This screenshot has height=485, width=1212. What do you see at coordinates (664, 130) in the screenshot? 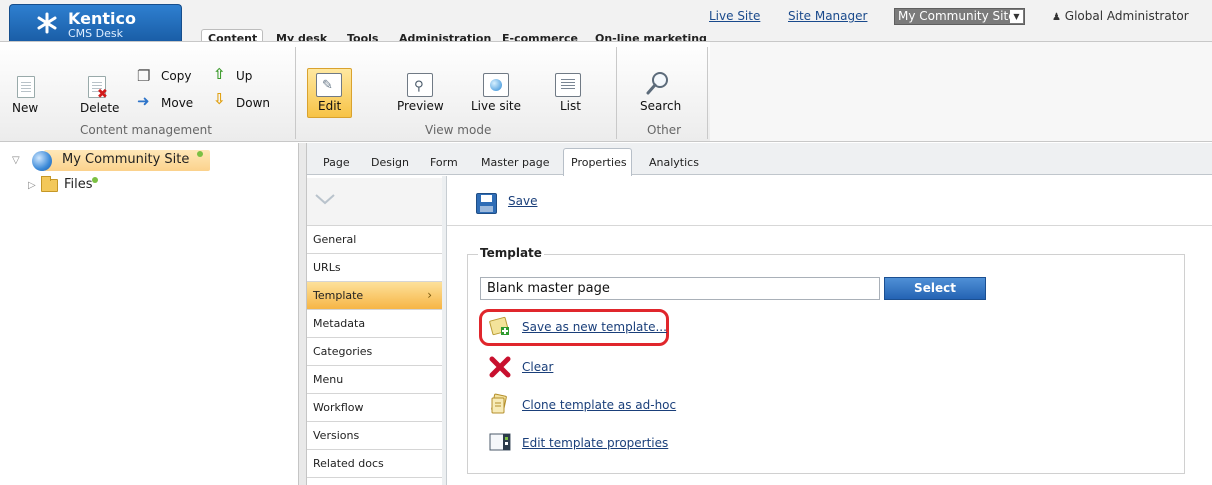
I see `group-label-other: Other` at bounding box center [664, 130].